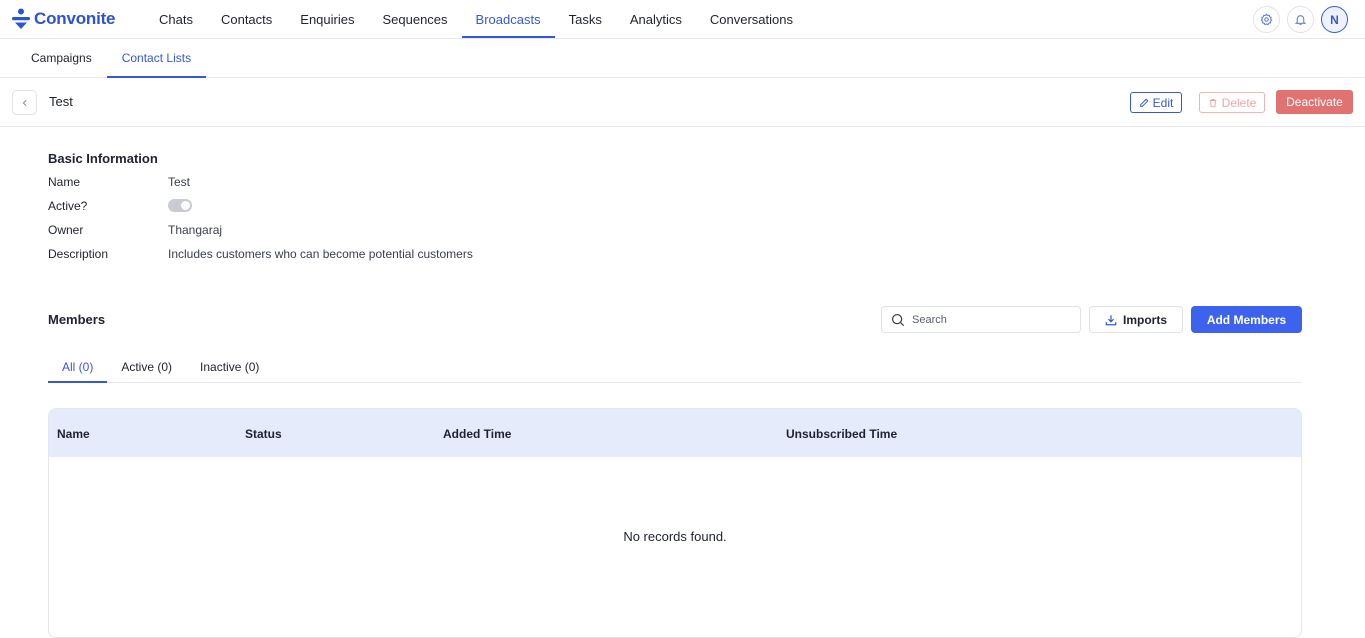  I want to click on search-input, so click(992, 320).